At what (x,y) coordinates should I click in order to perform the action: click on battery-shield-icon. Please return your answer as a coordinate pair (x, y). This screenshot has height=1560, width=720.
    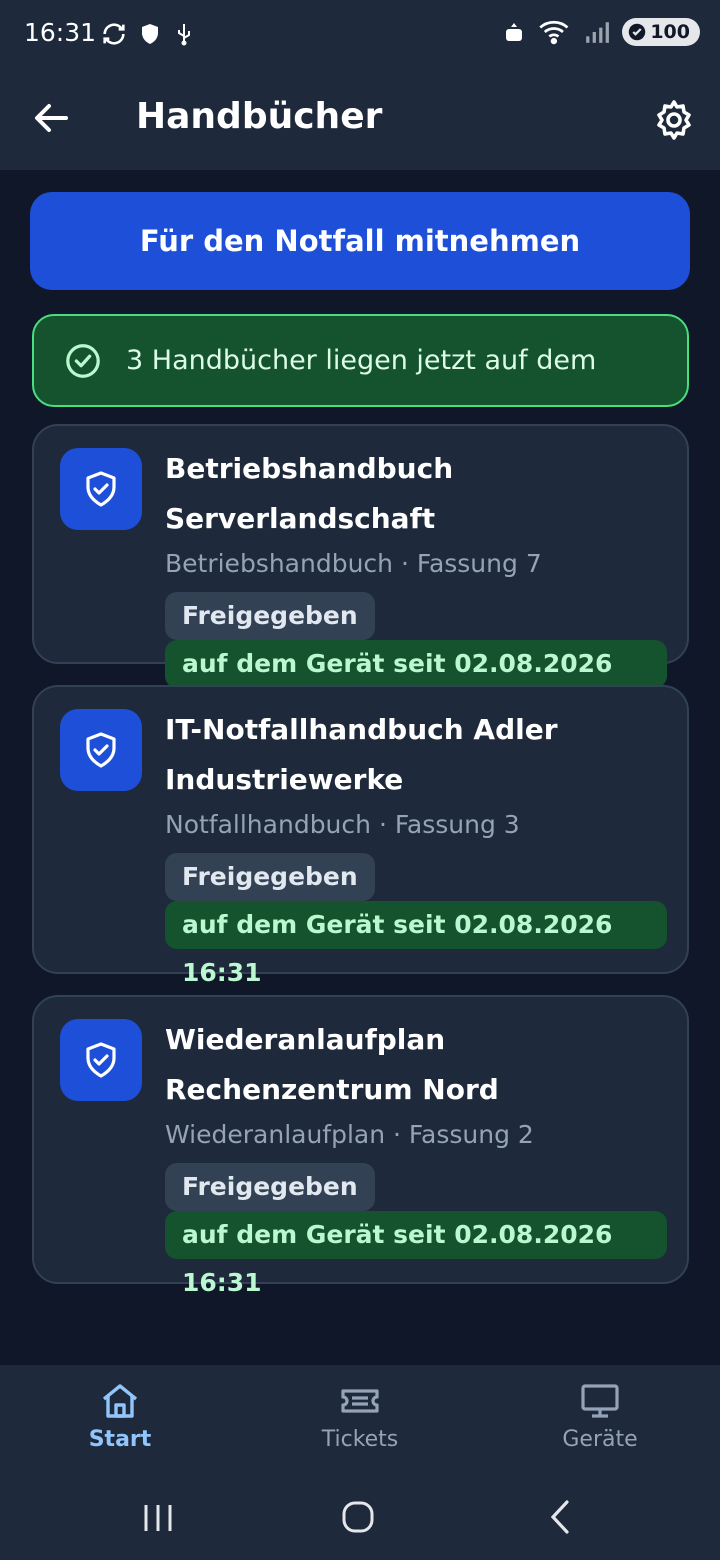
    Looking at the image, I should click on (637, 32).